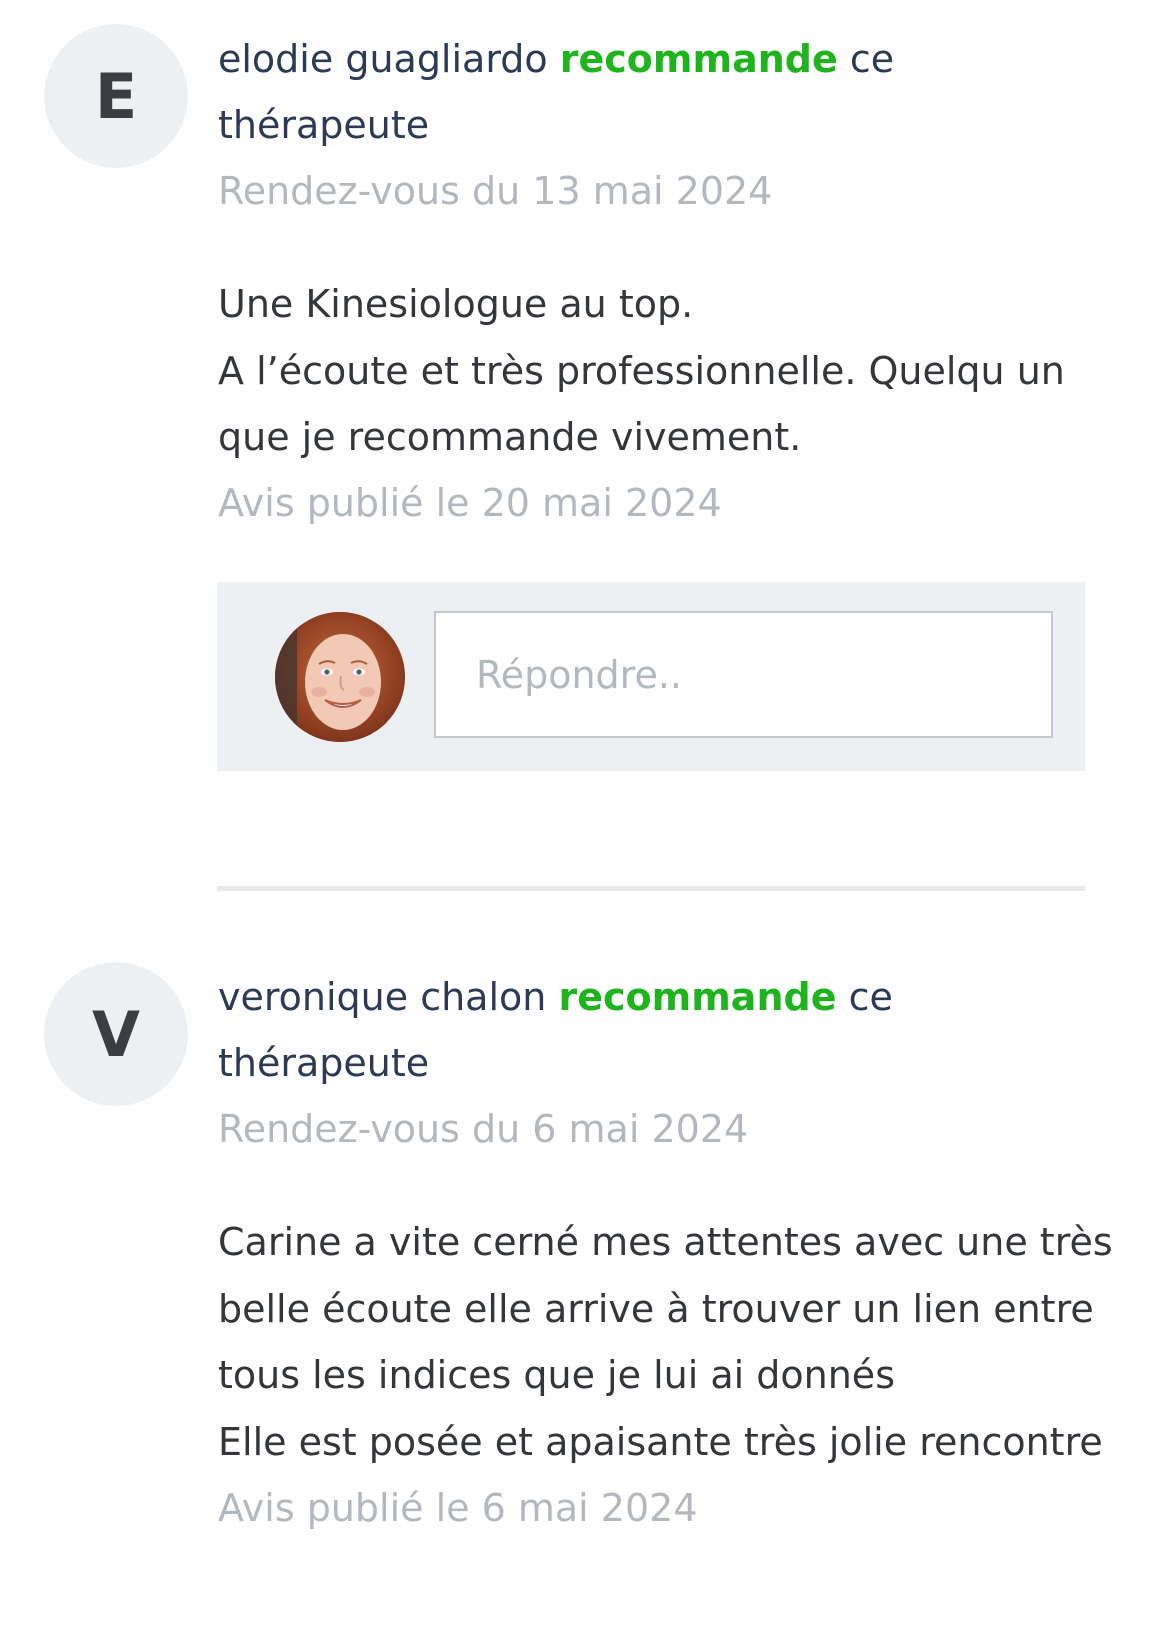 The width and height of the screenshot is (1170, 1627). Describe the element at coordinates (383, 59) in the screenshot. I see `author-name: elodie guagliardo` at that location.